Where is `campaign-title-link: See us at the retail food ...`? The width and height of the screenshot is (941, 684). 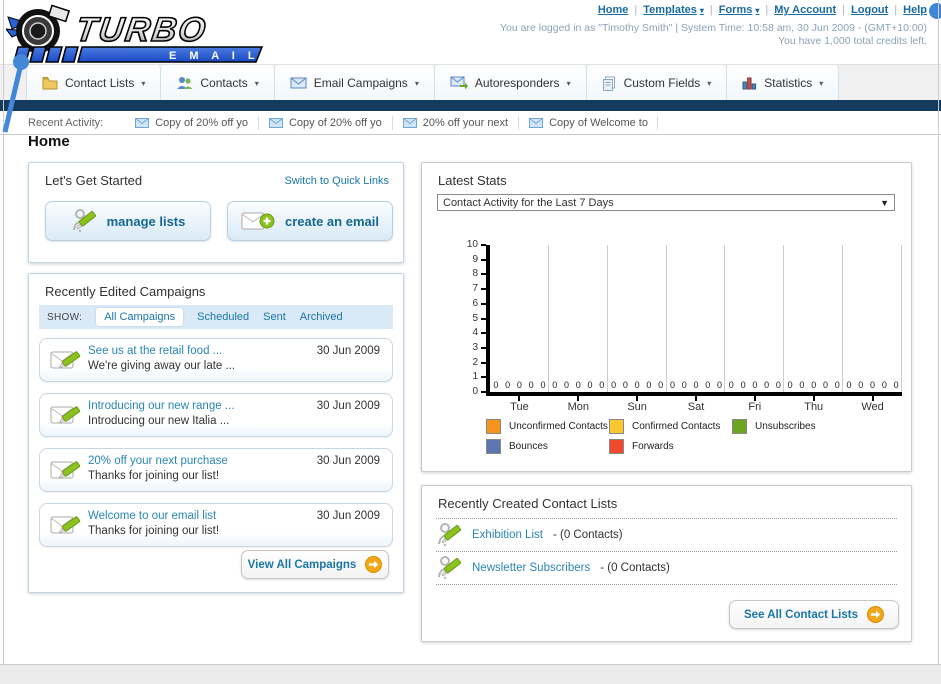 campaign-title-link: See us at the retail food ... is located at coordinates (155, 351).